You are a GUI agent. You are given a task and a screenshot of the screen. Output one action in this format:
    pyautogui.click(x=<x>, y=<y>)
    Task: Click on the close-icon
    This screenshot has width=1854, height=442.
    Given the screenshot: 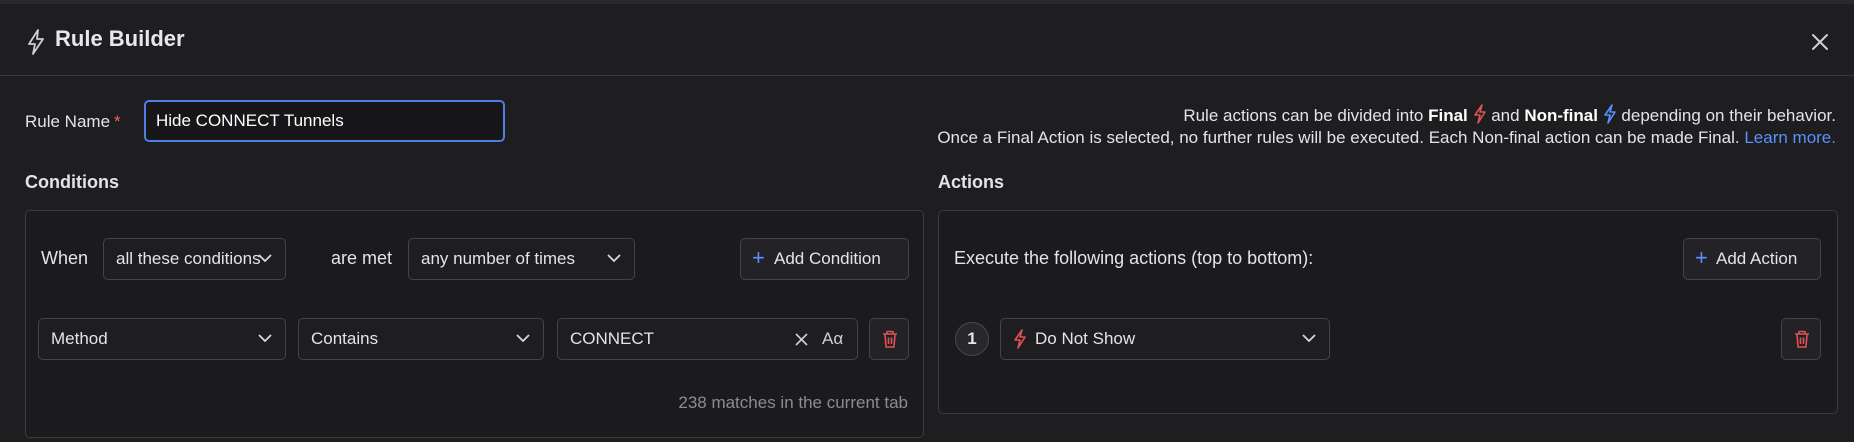 What is the action you would take?
    pyautogui.click(x=1820, y=42)
    